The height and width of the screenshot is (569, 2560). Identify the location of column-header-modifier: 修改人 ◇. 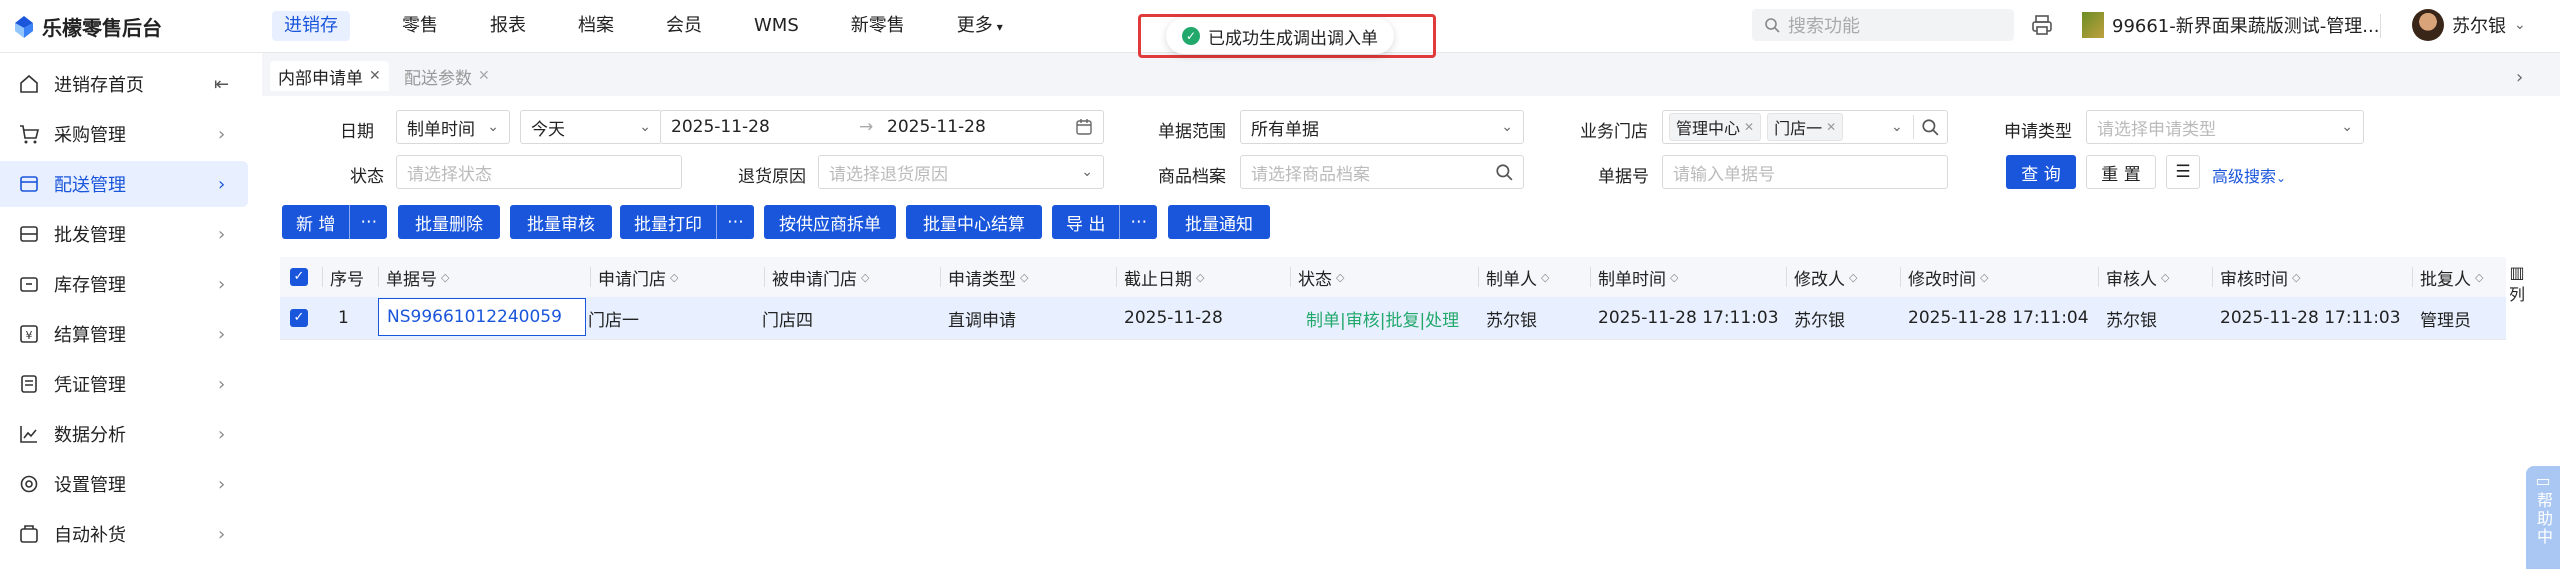
(1825, 277).